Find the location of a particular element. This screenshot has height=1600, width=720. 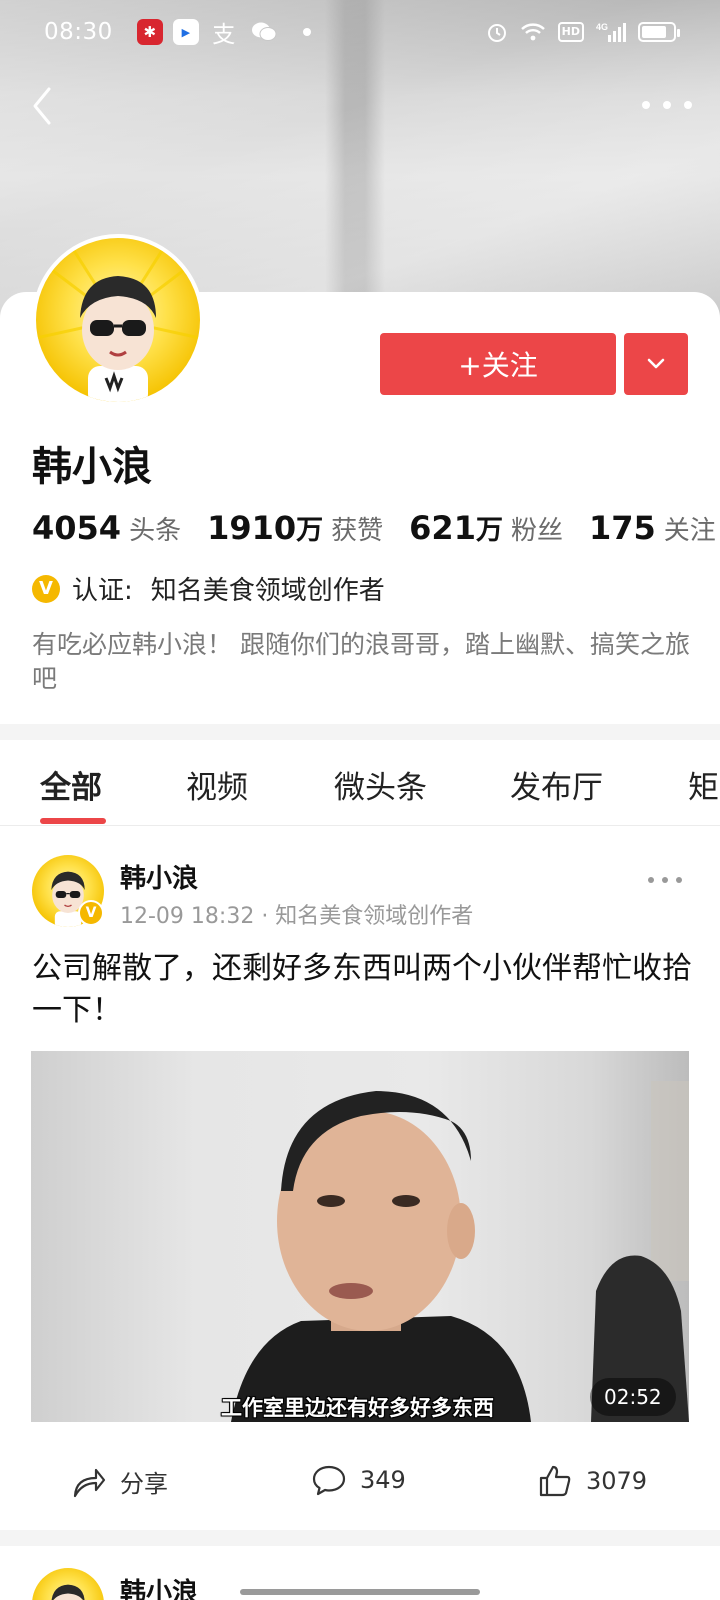

like-count: 3079 is located at coordinates (617, 1481).